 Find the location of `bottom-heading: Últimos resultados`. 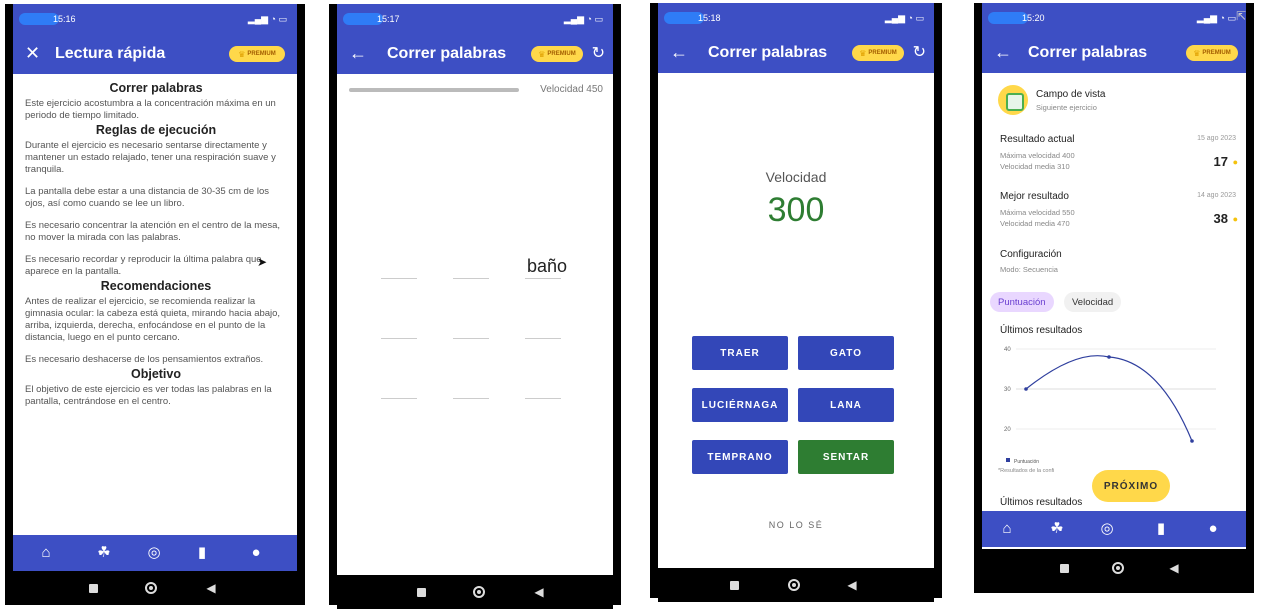

bottom-heading: Últimos resultados is located at coordinates (1041, 502).